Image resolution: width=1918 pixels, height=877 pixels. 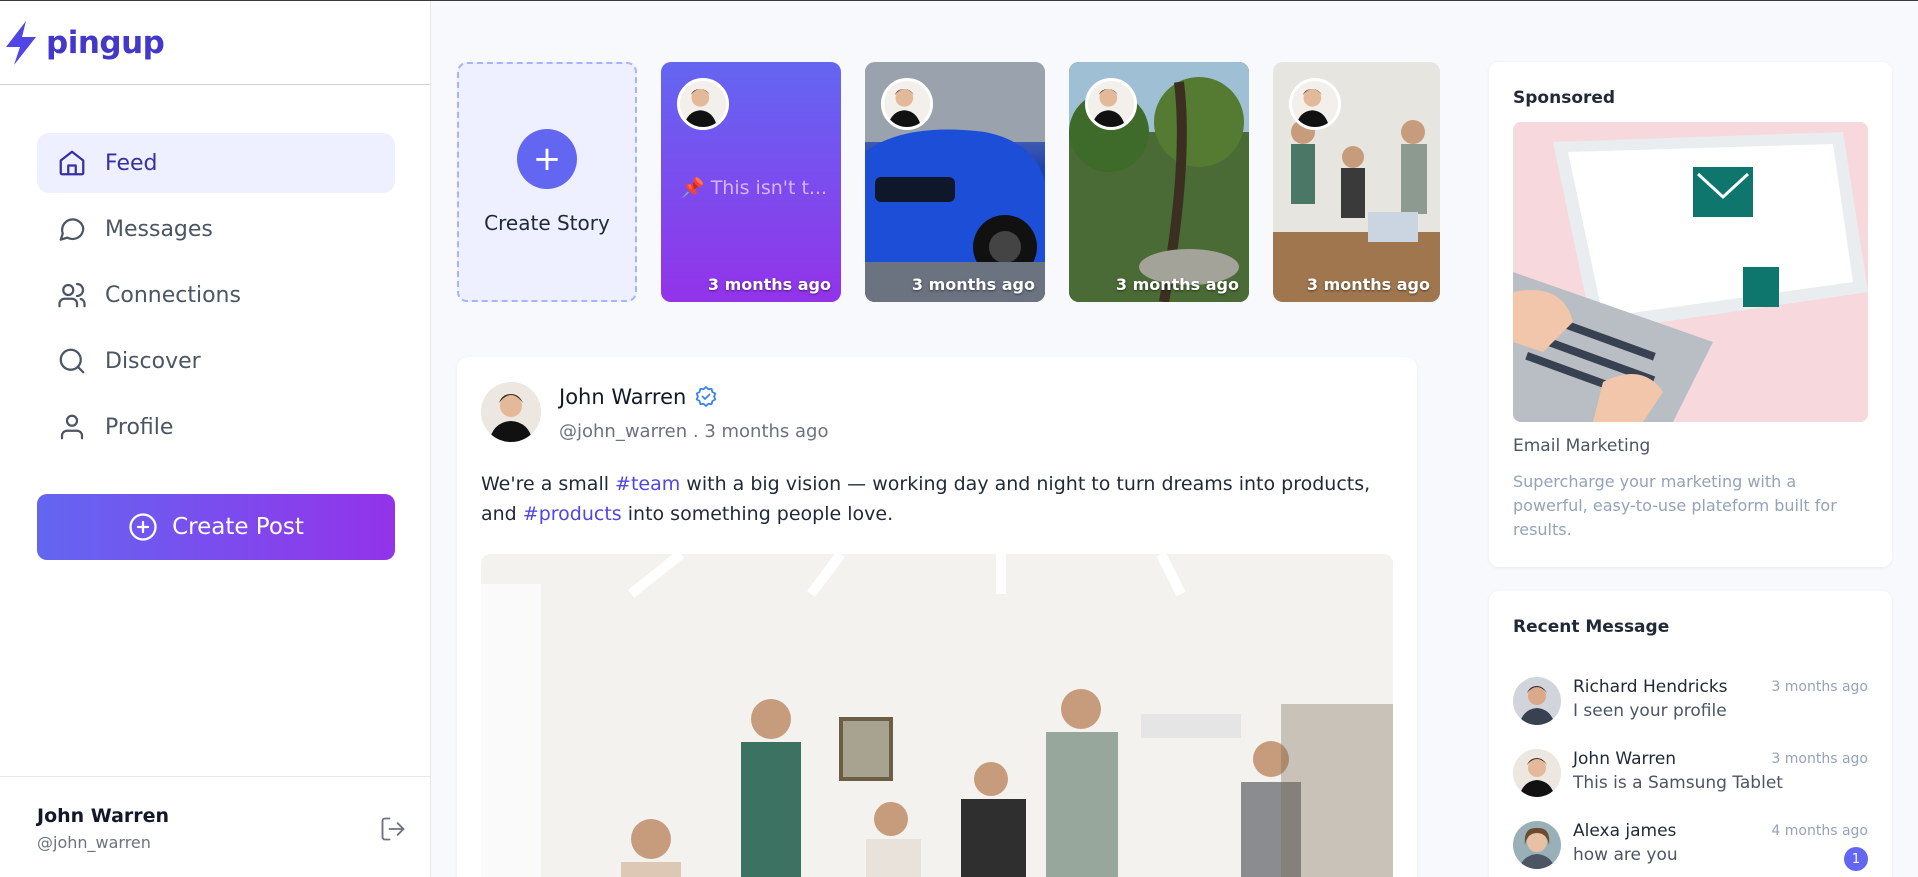 I want to click on ad-name: Email Marketing, so click(x=1581, y=446).